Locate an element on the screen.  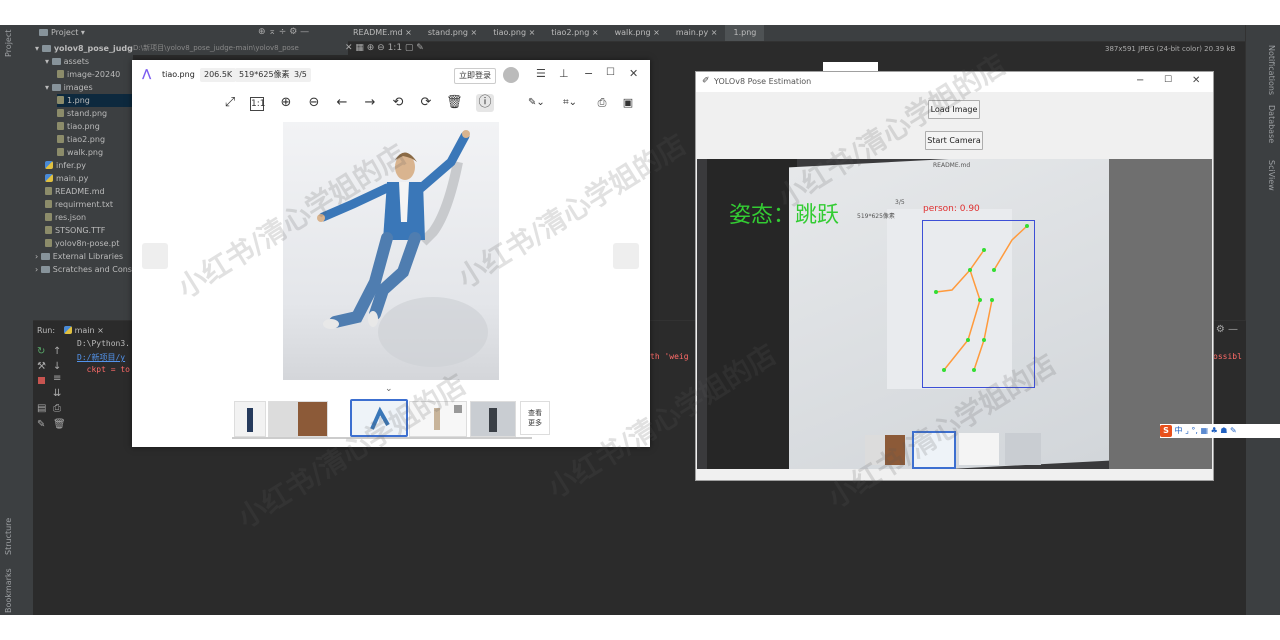
next-image-button is located at coordinates (626, 256).